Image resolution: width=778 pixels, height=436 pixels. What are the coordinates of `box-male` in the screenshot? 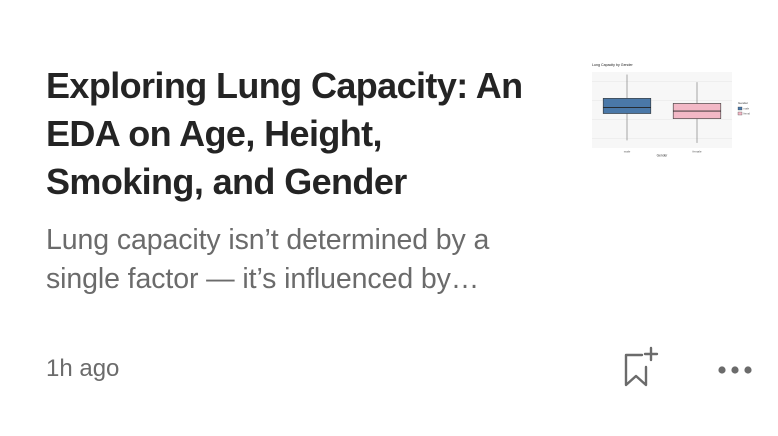 It's located at (627, 106).